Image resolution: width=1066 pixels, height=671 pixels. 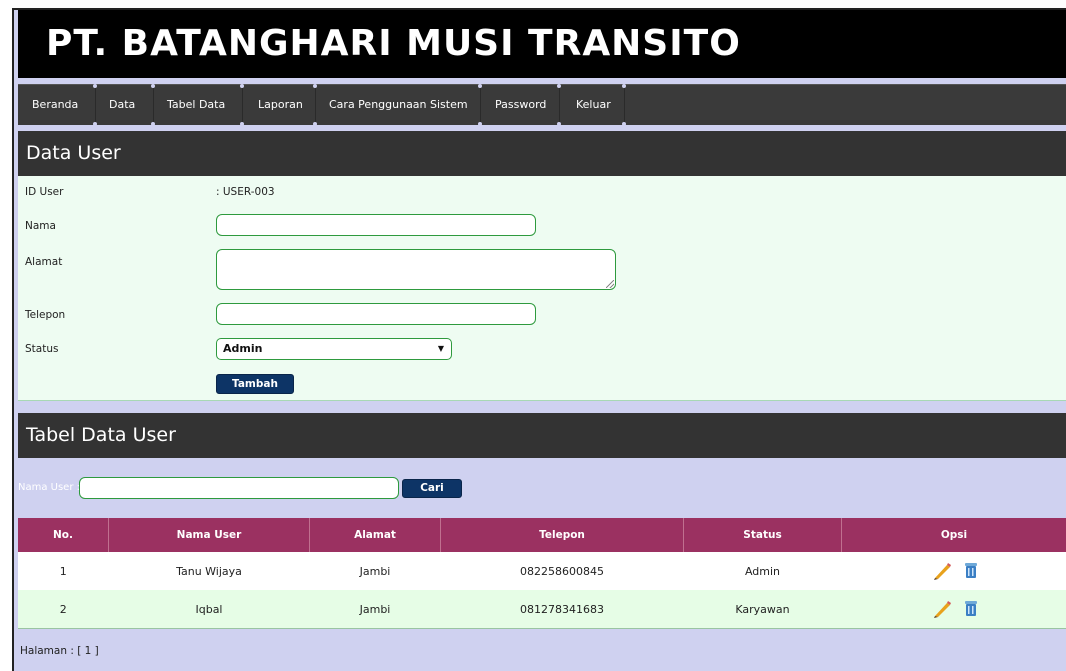 I want to click on id-user-value: : USER-003, so click(x=245, y=192).